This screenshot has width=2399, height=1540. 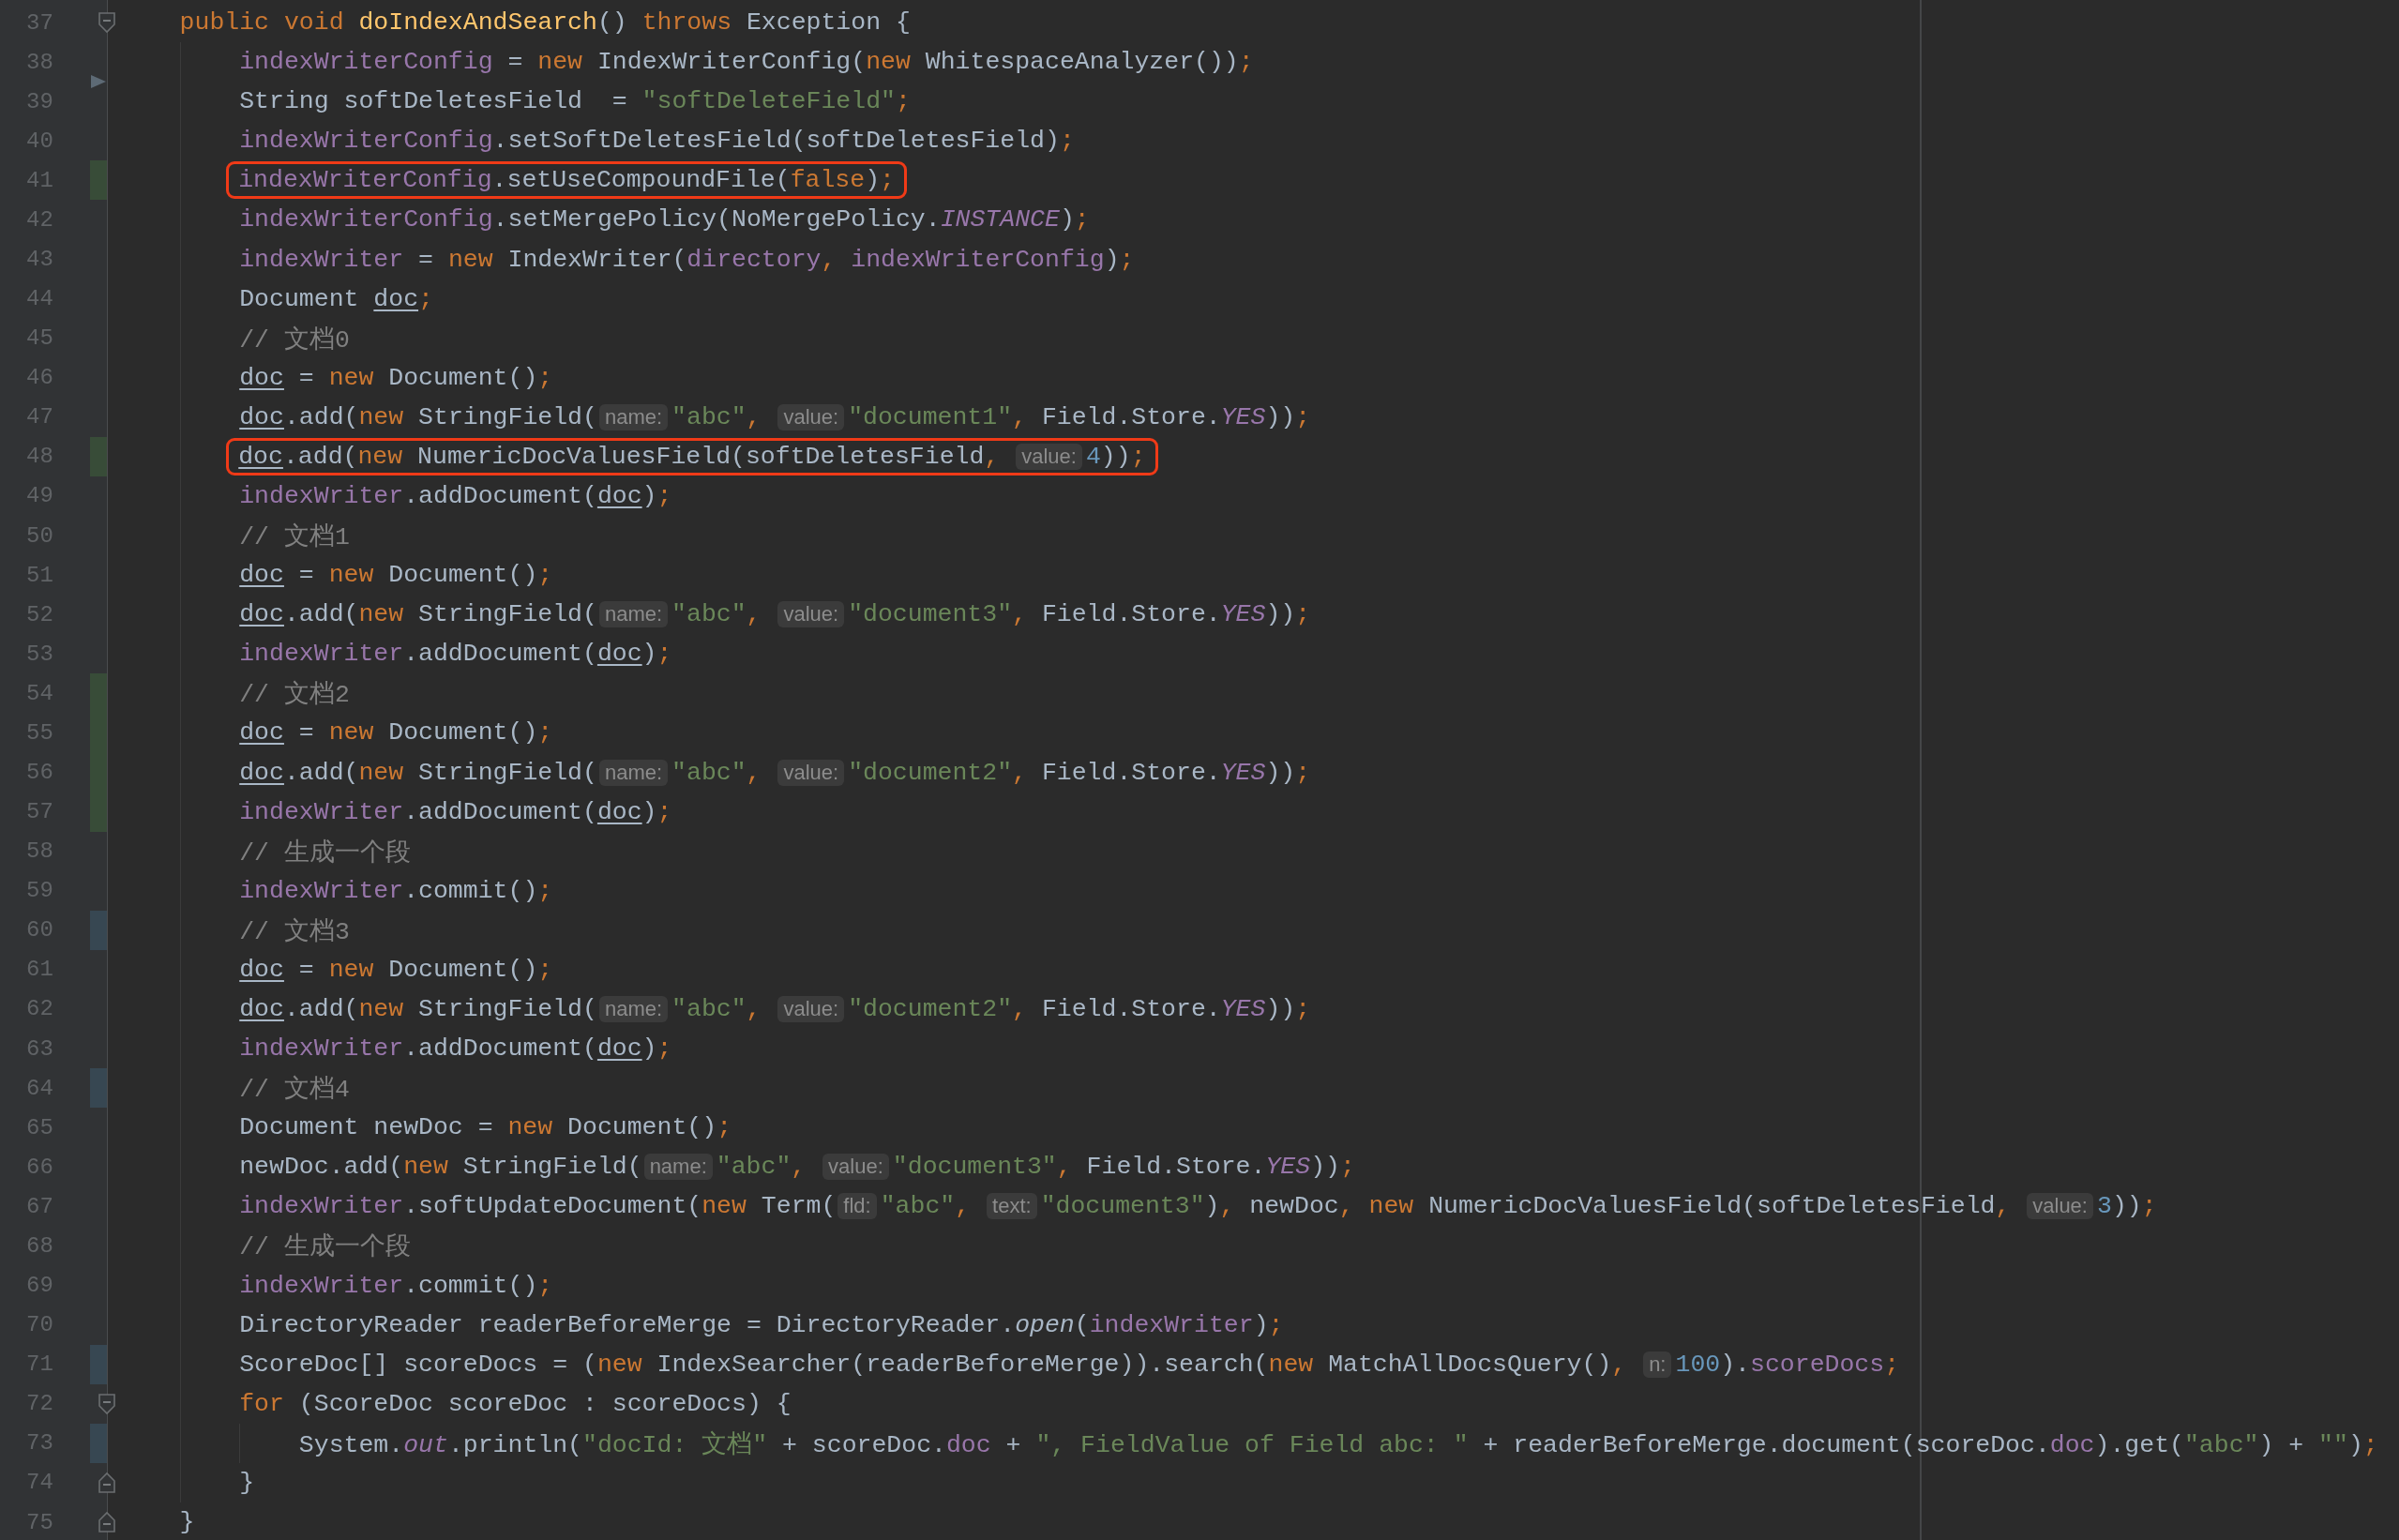 I want to click on code-text: indexWriterConfig = new IndexWriterConfig(new WhitespaceAnalyzer());, so click(x=747, y=62).